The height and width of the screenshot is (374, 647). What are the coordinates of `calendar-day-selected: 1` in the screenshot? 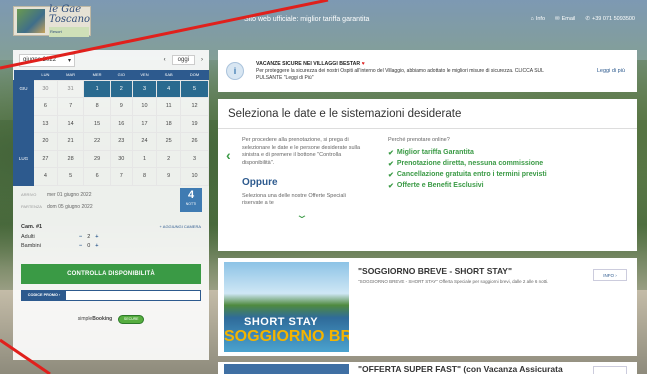 It's located at (97, 88).